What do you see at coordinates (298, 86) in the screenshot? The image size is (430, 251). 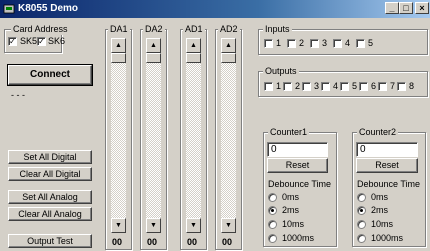 I see `output-2-label: 2` at bounding box center [298, 86].